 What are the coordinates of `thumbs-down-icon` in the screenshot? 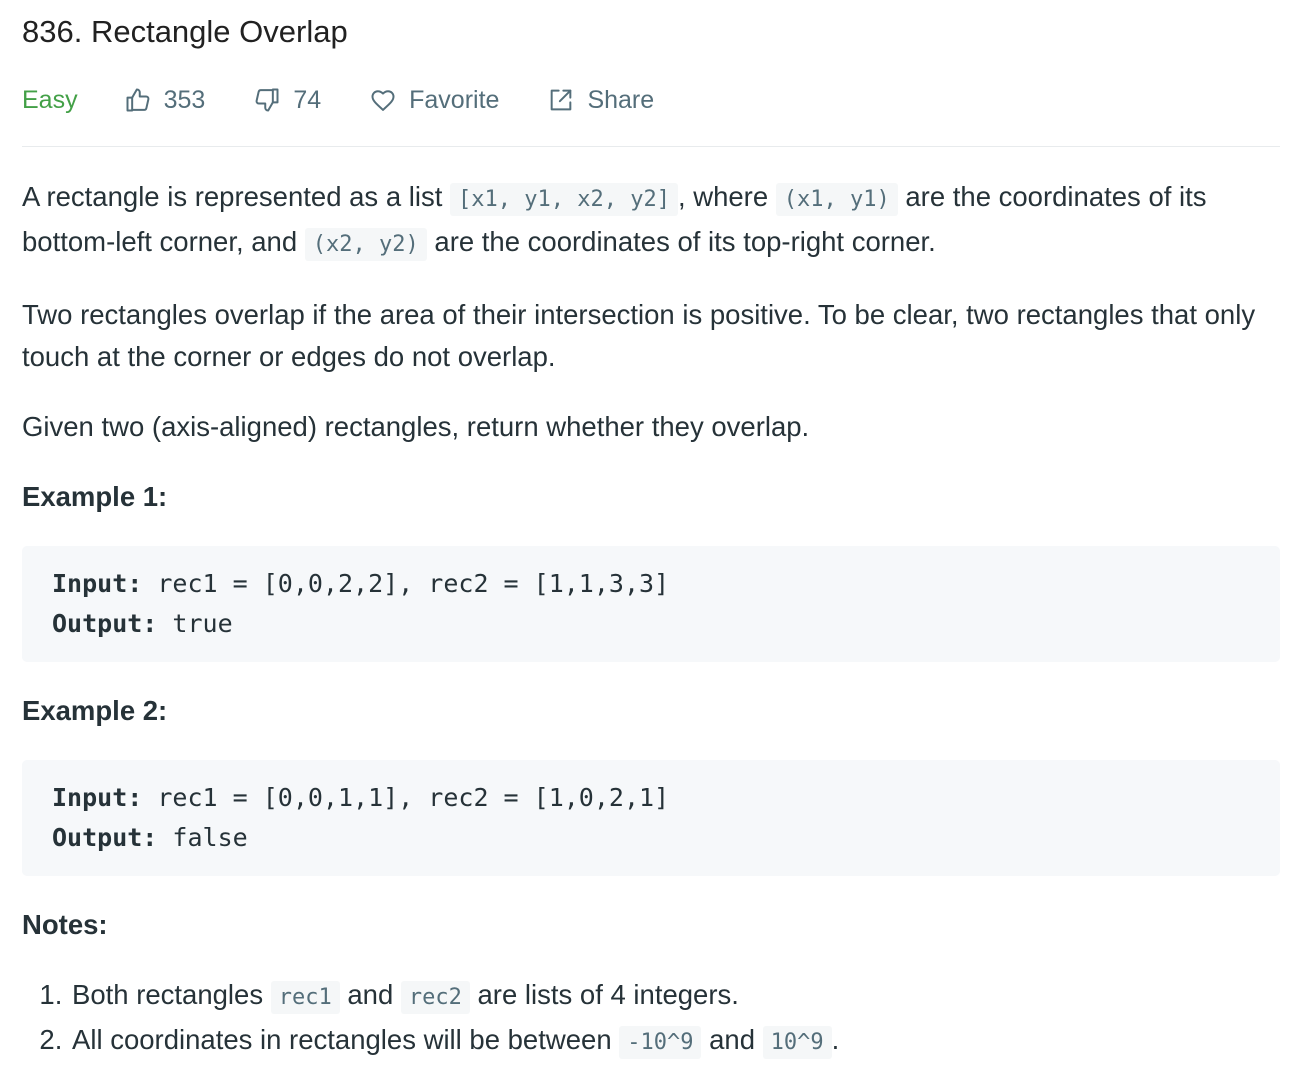 It's located at (267, 100).